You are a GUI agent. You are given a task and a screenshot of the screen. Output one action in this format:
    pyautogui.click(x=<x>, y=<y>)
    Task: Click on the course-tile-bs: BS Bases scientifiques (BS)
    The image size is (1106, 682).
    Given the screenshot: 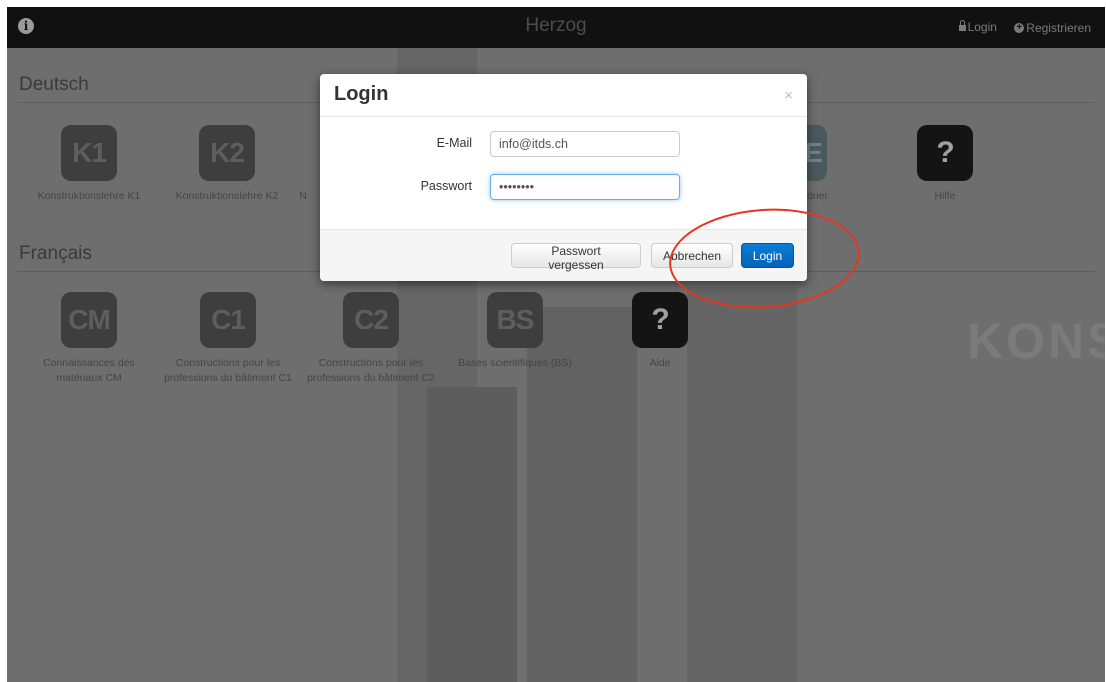 What is the action you would take?
    pyautogui.click(x=515, y=331)
    